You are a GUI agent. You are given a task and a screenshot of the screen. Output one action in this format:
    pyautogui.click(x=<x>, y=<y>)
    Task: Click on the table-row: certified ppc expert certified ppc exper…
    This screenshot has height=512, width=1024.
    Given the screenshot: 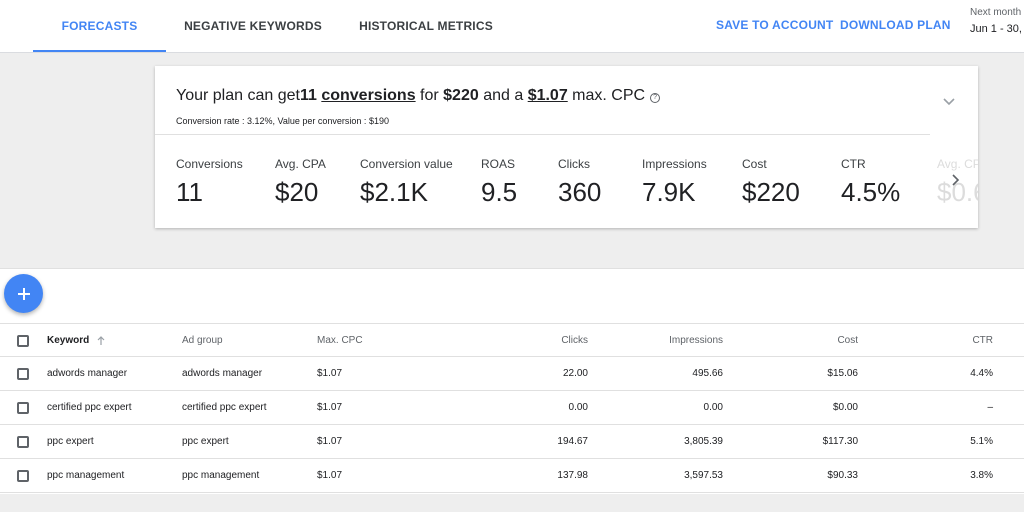 What is the action you would take?
    pyautogui.click(x=512, y=408)
    